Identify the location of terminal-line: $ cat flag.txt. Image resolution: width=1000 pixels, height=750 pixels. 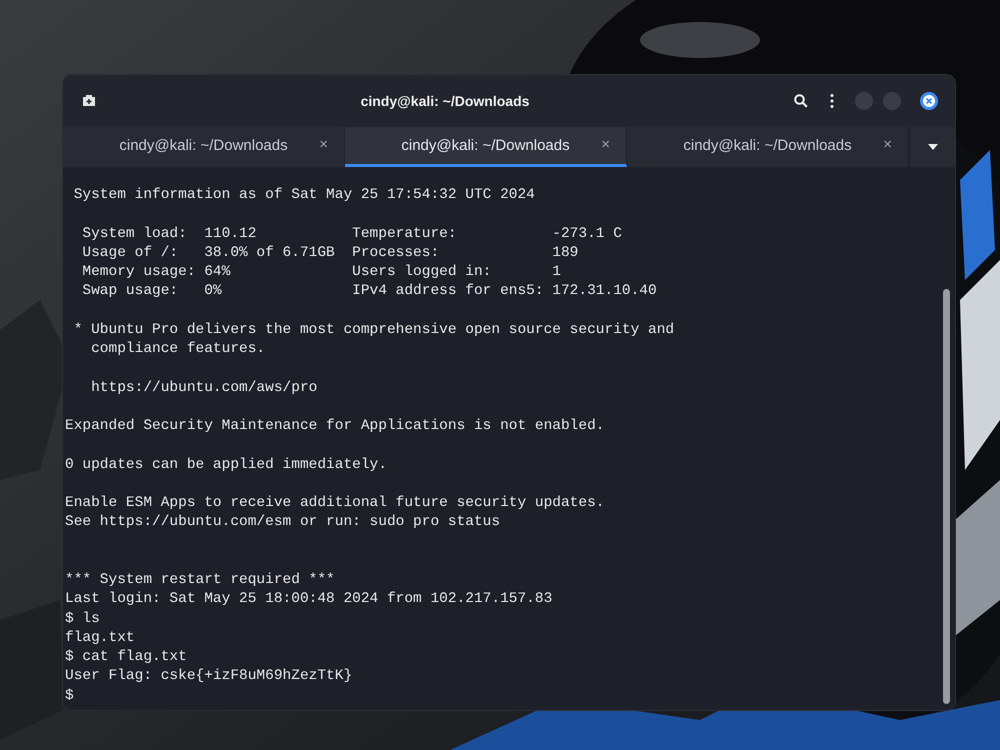
(126, 657).